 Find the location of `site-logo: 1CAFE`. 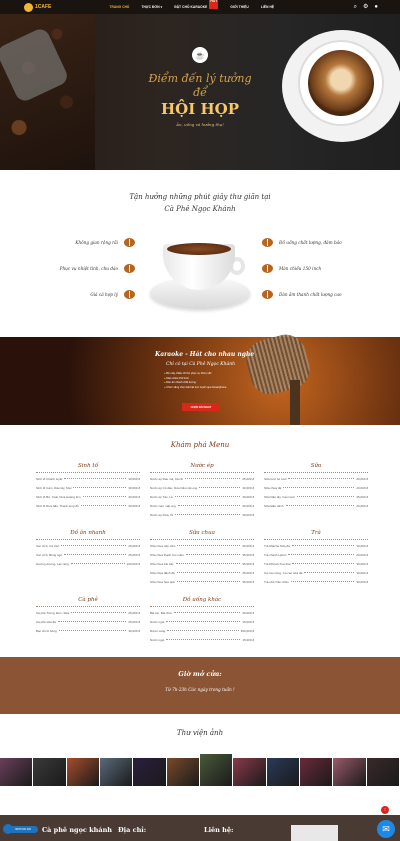

site-logo: 1CAFE is located at coordinates (37, 7).